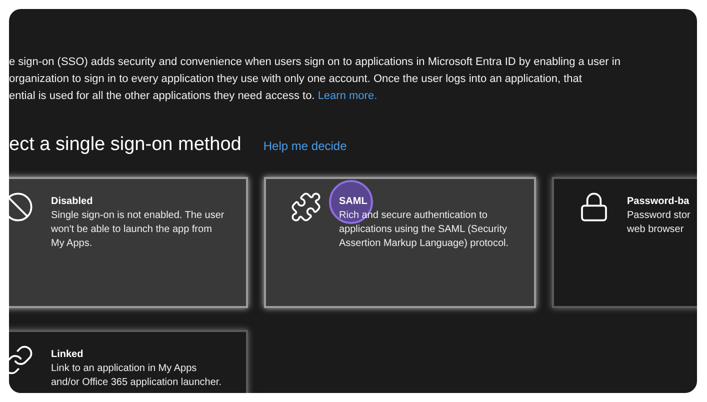  I want to click on method-description: Assertion Markup Language) protocol., so click(424, 244).